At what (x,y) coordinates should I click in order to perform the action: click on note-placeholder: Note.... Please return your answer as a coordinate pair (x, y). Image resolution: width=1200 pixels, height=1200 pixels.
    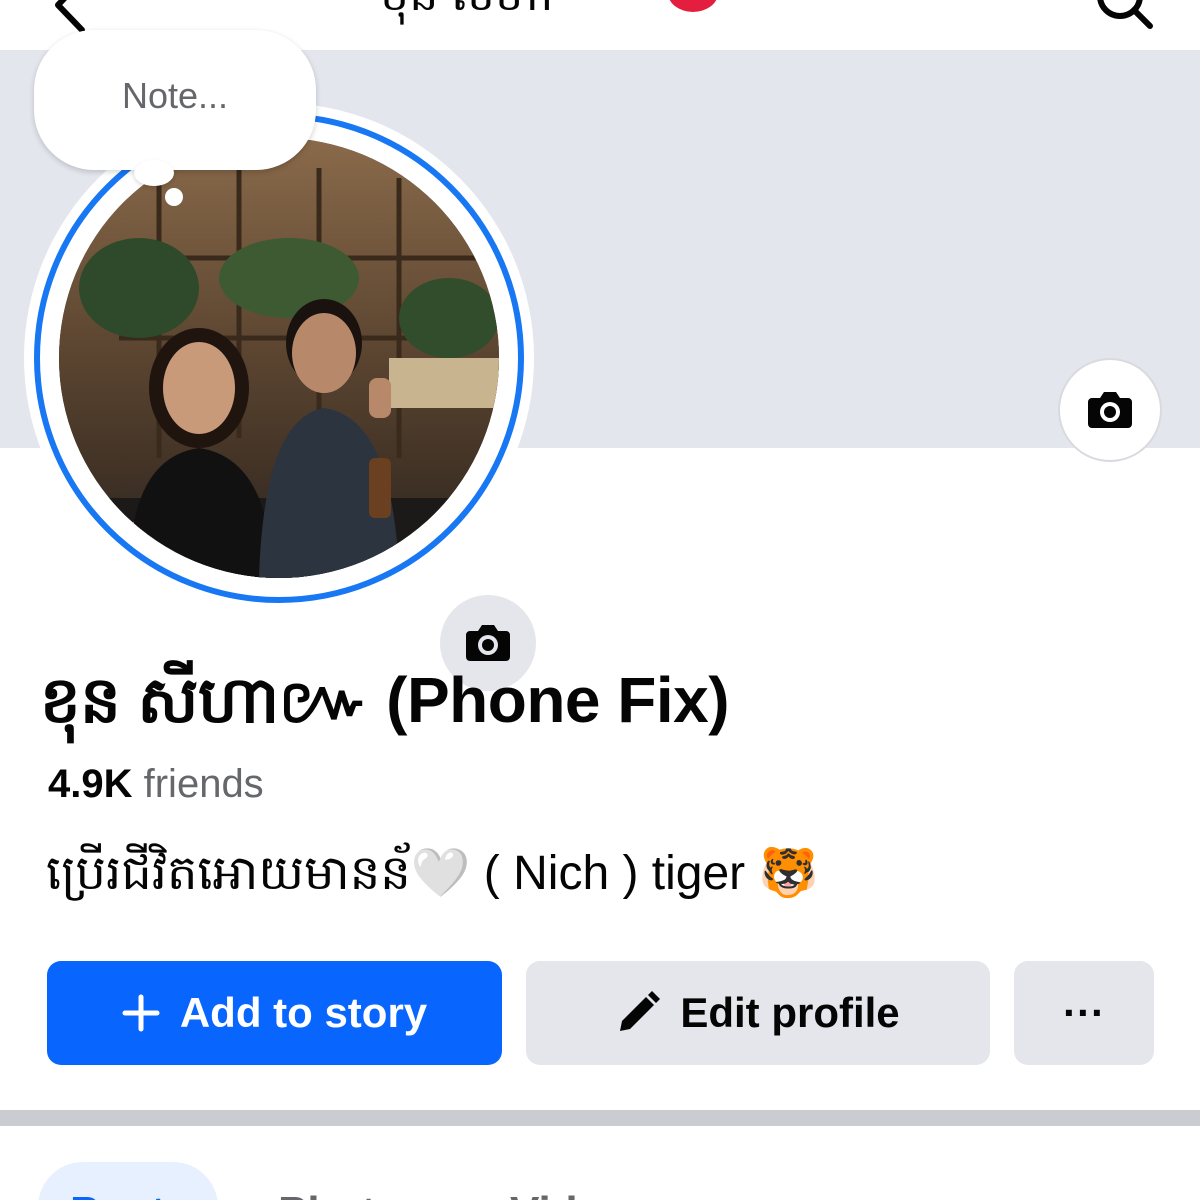
    Looking at the image, I should click on (175, 95).